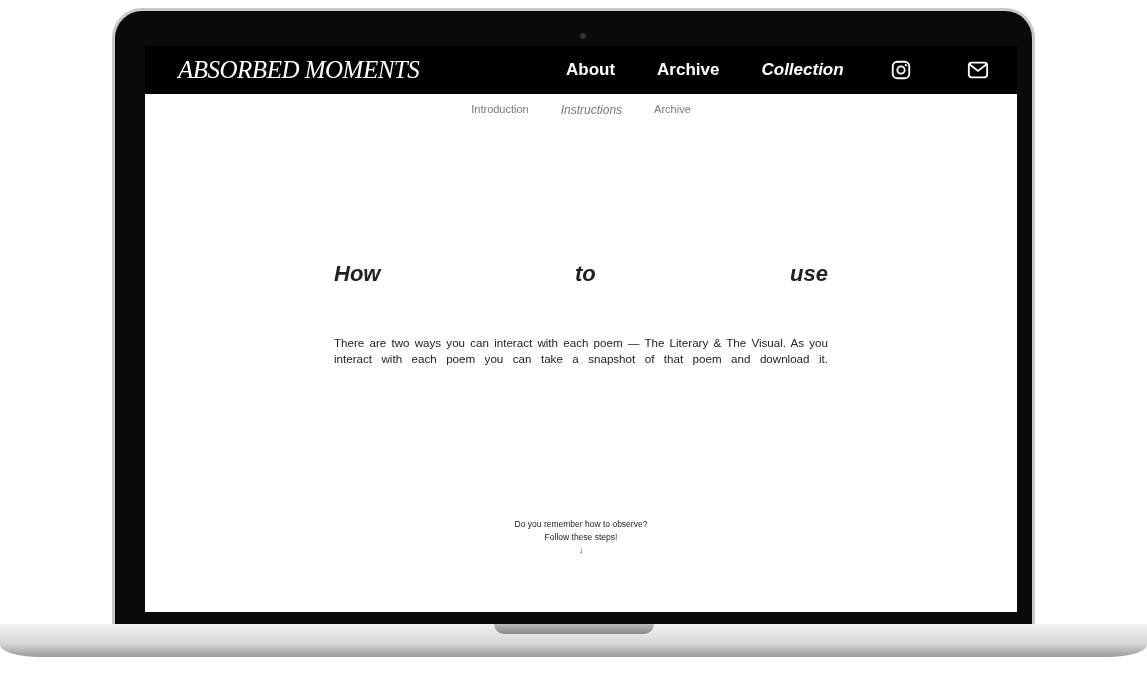 This screenshot has height=683, width=1147. Describe the element at coordinates (688, 70) in the screenshot. I see `nav-link: Archive` at that location.